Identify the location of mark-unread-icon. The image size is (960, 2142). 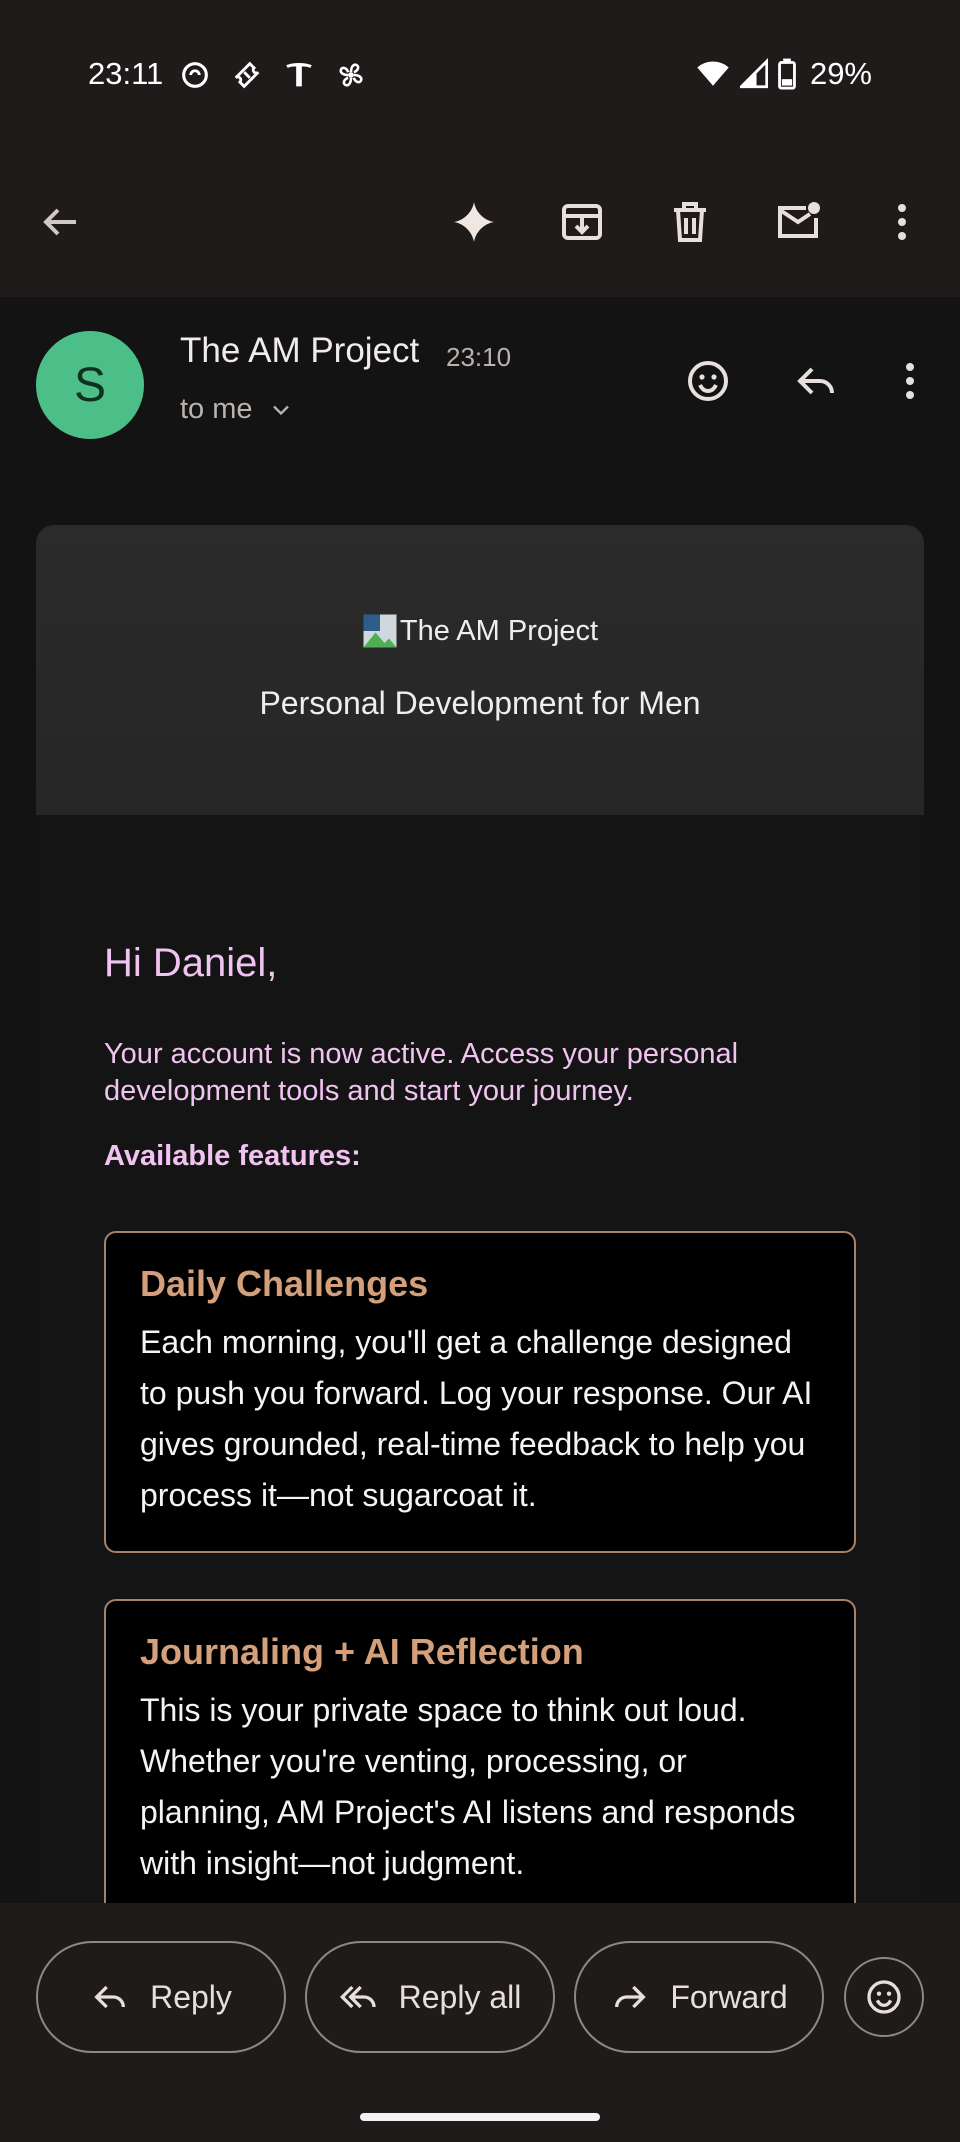
(799, 220).